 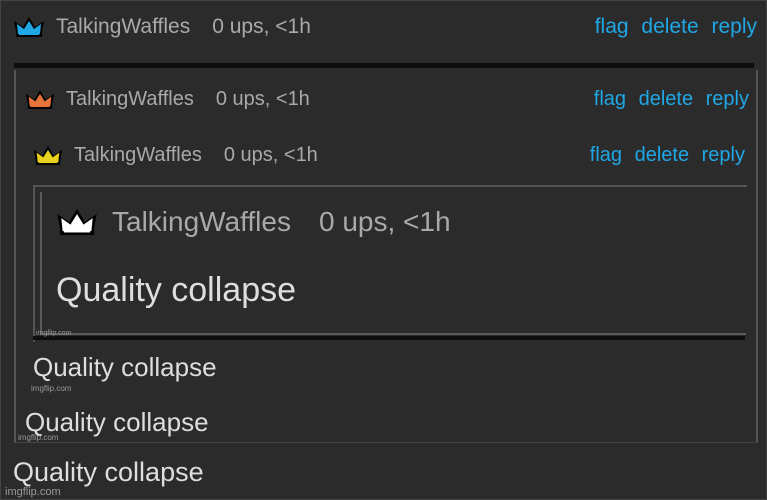 I want to click on comment-header-3: TalkingWaffles 0 ups, <1h, so click(x=175, y=155).